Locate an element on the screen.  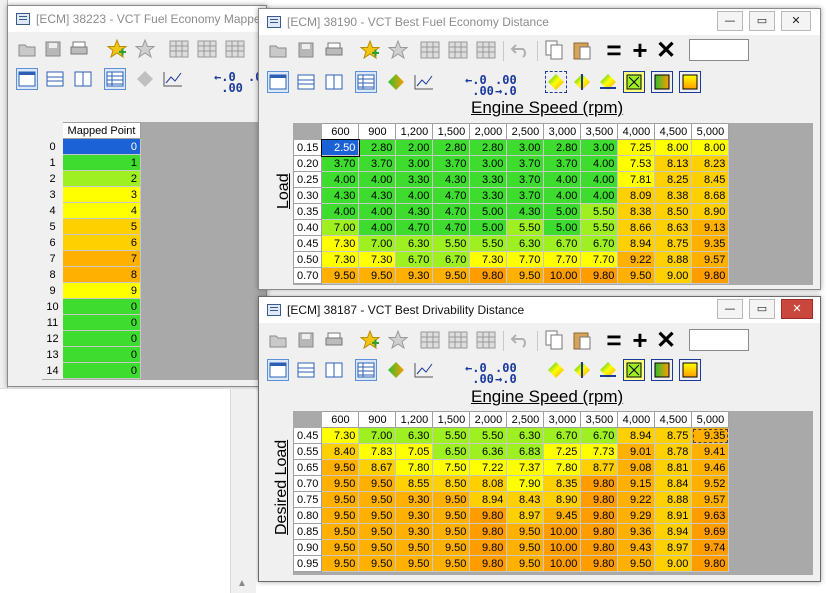
cell: 8.88 is located at coordinates (673, 499).